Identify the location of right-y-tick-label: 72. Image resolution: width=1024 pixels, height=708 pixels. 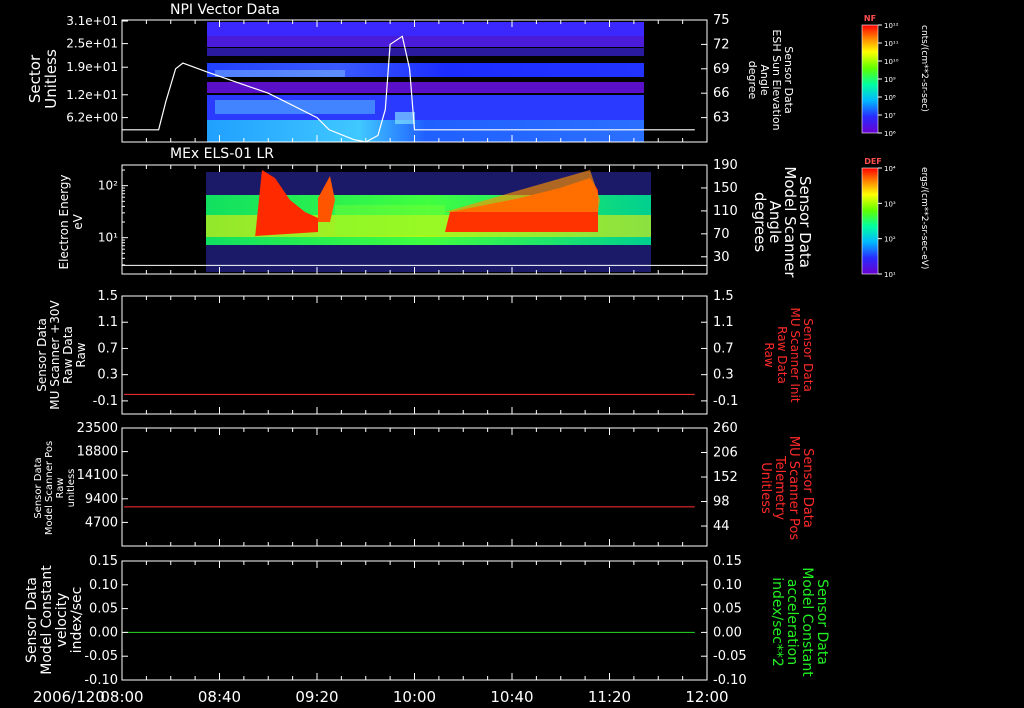
(721, 44).